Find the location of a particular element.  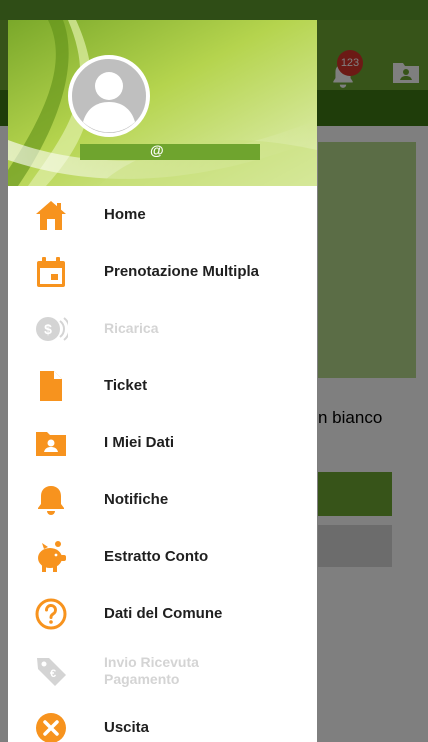

menu-item-estratto-conto: Estratto Conto is located at coordinates (162, 556).